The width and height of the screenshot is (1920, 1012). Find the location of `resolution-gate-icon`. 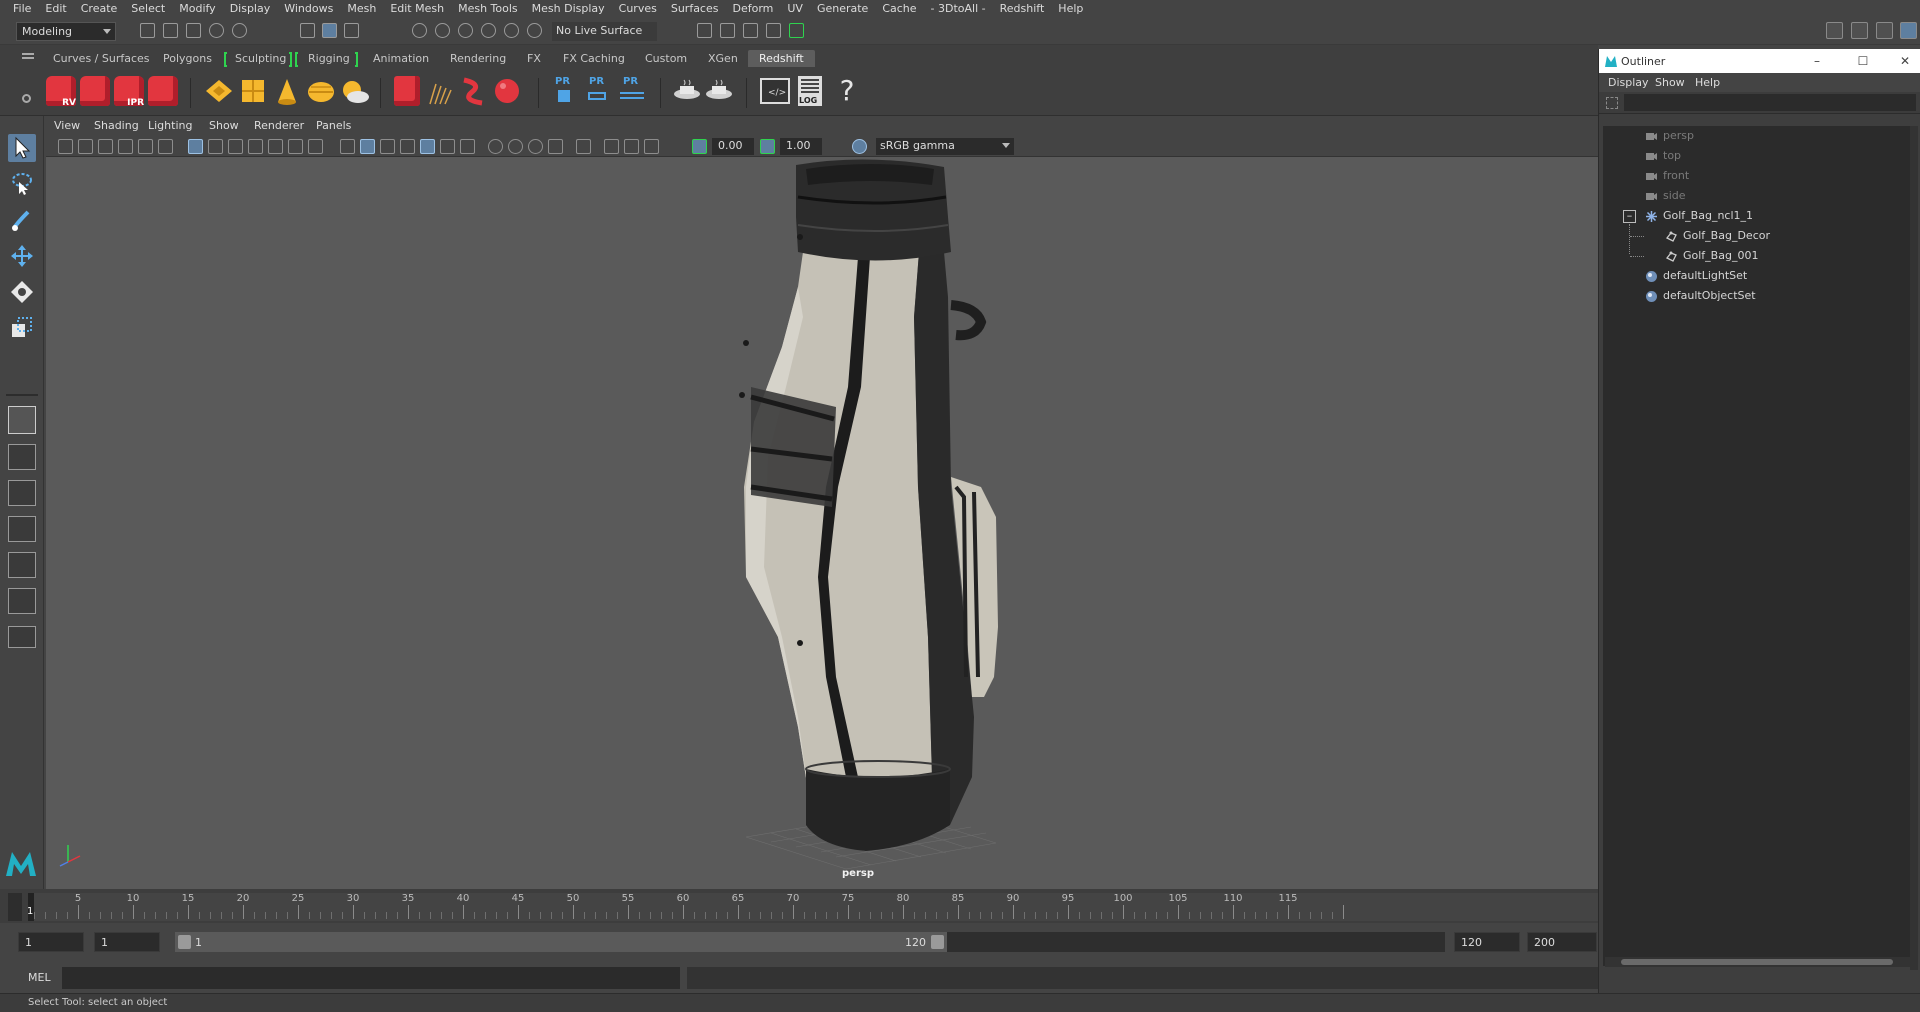

resolution-gate-icon is located at coordinates (235, 146).